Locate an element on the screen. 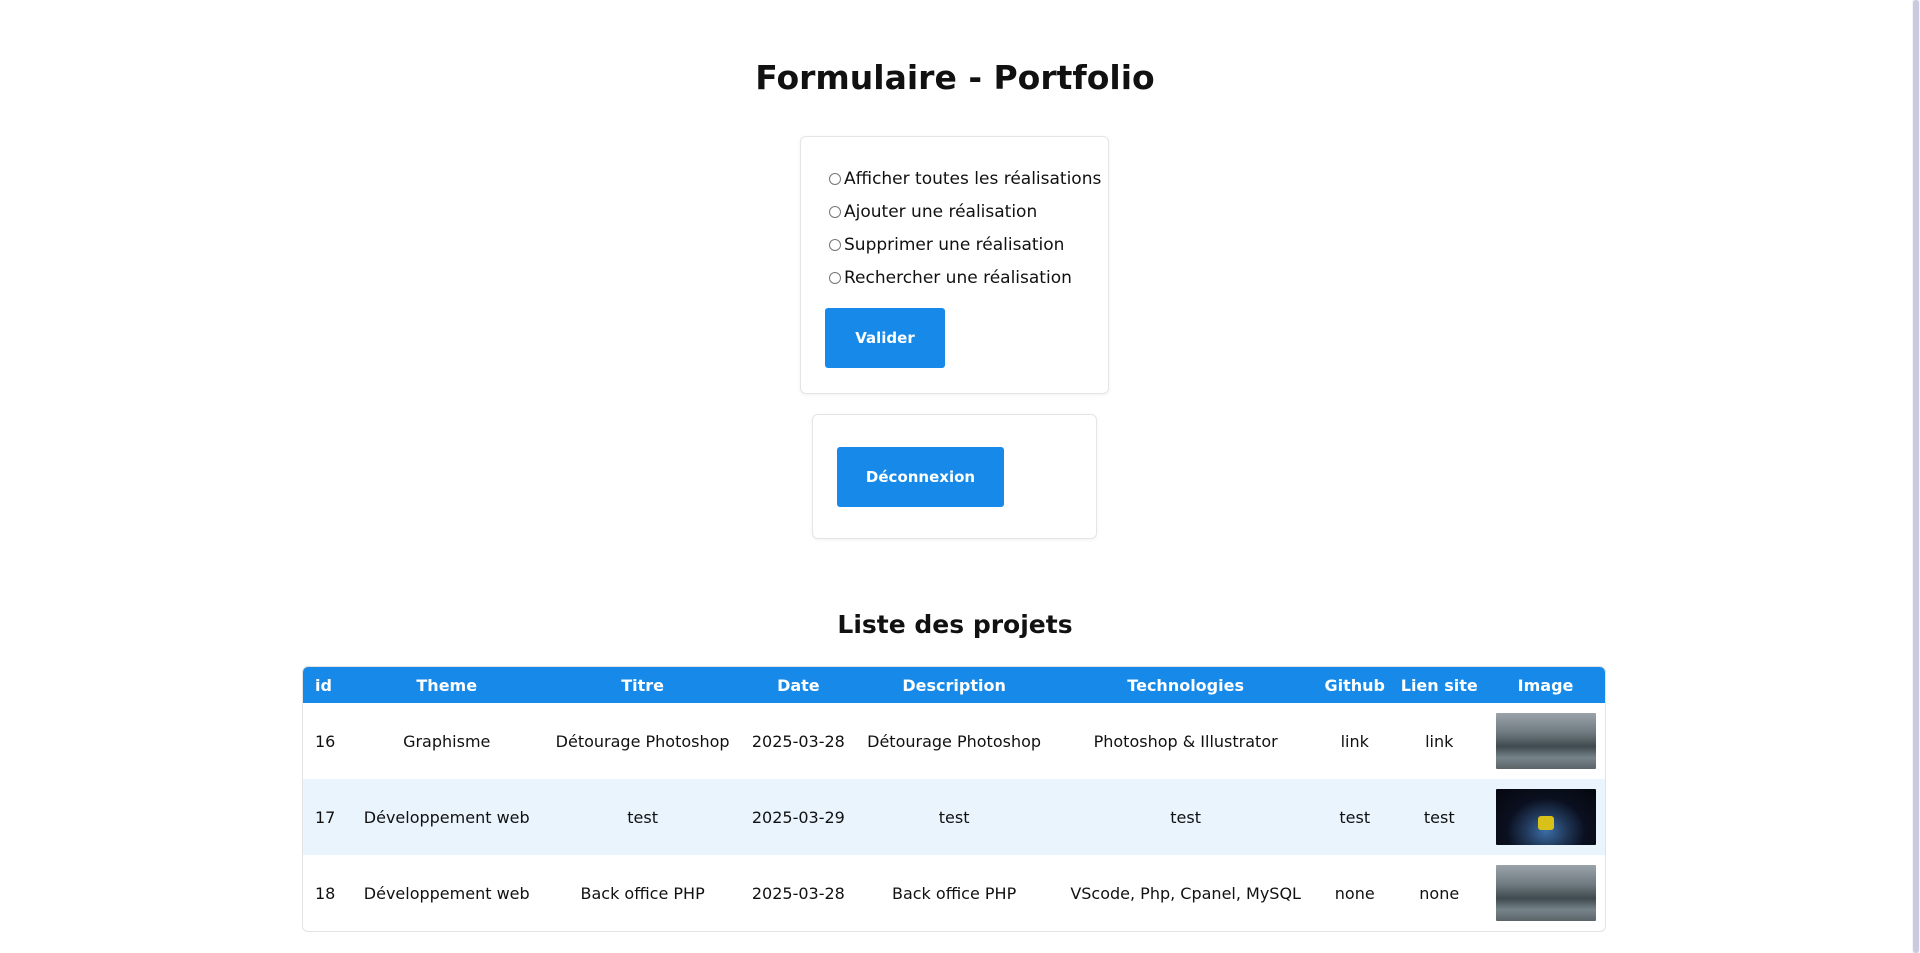 This screenshot has width=1920, height=953. cell-titre: test is located at coordinates (642, 817).